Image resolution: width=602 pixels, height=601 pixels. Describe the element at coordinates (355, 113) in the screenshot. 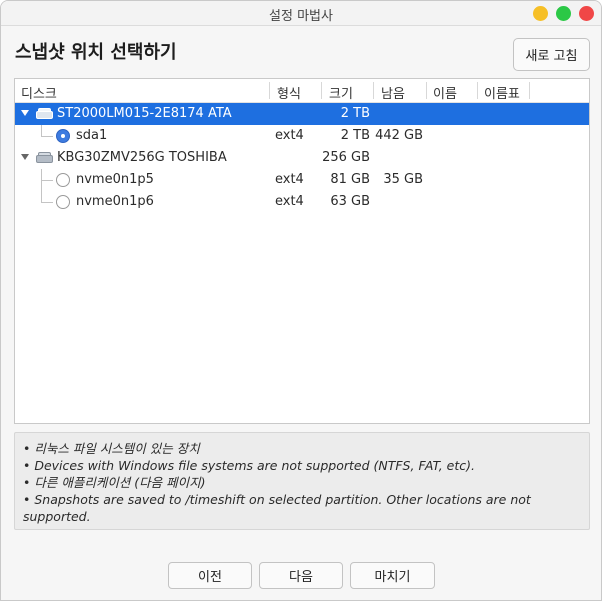

I see `disk-size: 2 TB` at that location.